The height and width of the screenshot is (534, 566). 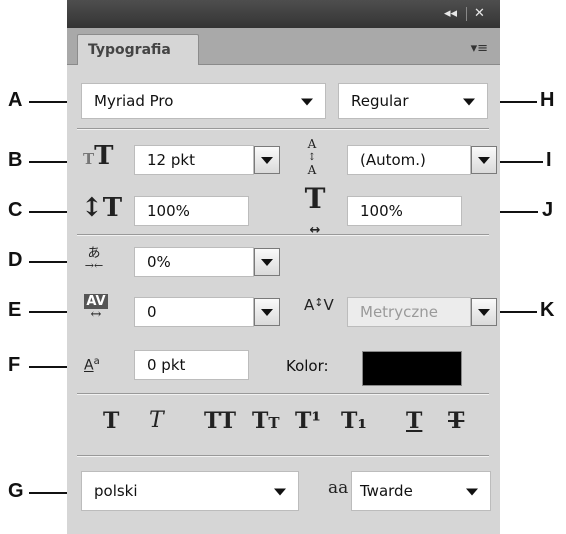 What do you see at coordinates (413, 101) in the screenshot?
I see `font-style-dropdown: Regular` at bounding box center [413, 101].